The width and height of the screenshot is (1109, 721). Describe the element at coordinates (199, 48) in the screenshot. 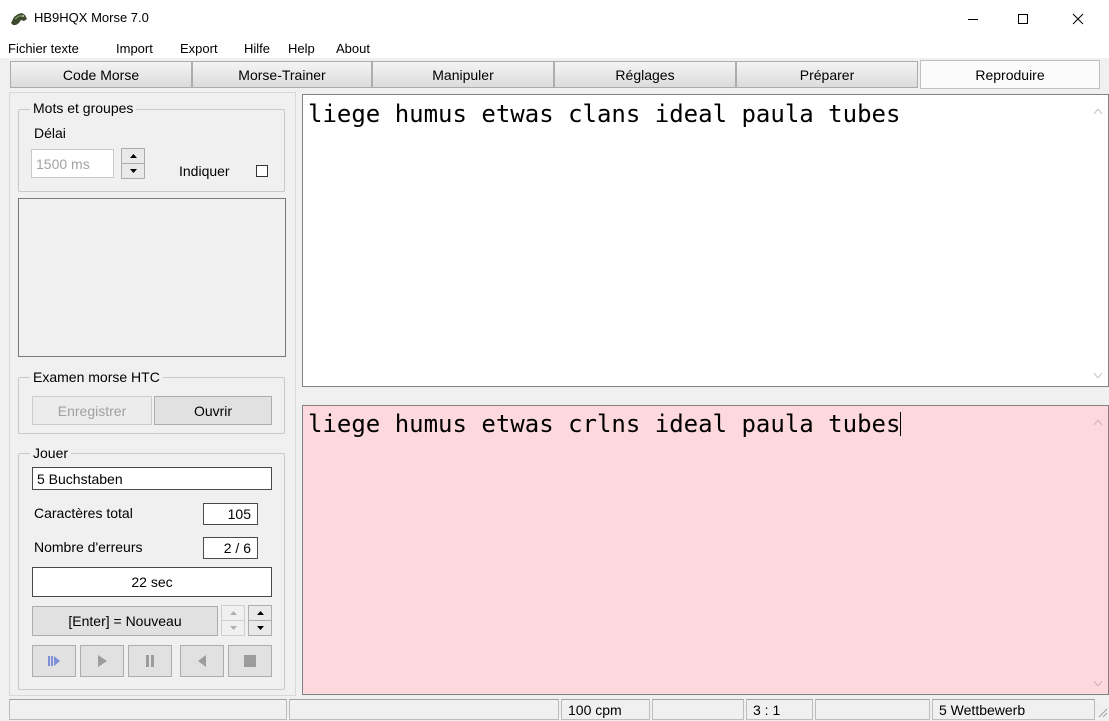

I see `menu-export: Export` at that location.